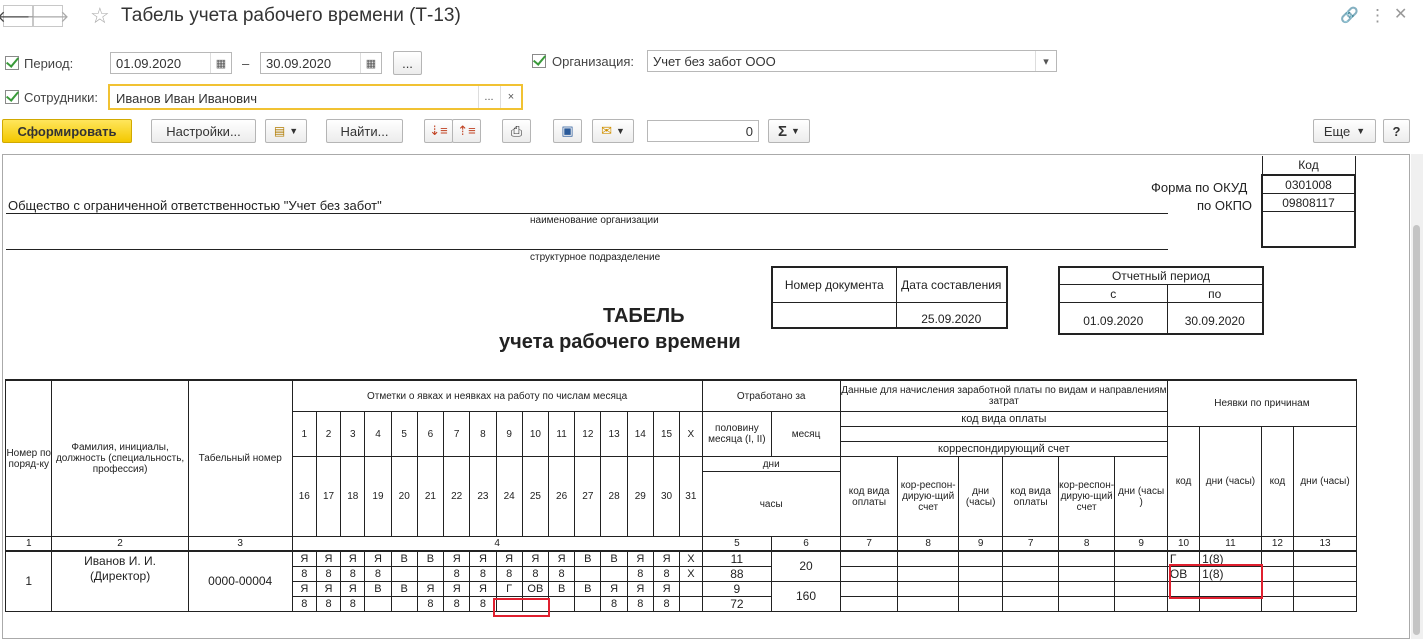  I want to click on header-days: дни, so click(771, 464).